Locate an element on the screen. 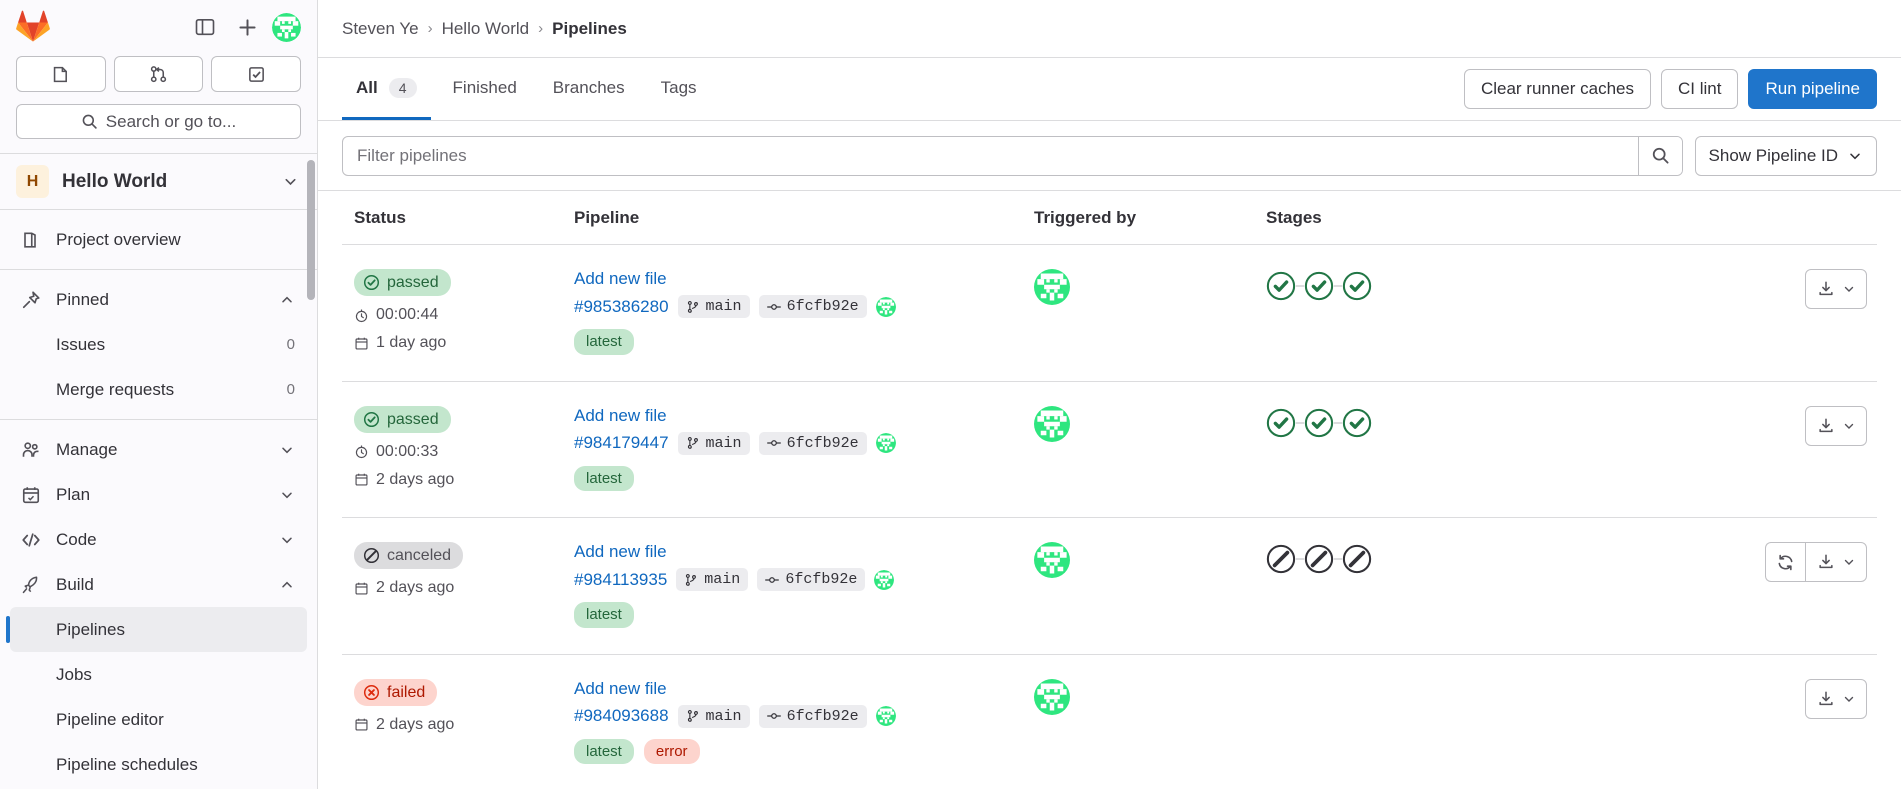 The image size is (1901, 789). stage-list is located at coordinates (1506, 286).